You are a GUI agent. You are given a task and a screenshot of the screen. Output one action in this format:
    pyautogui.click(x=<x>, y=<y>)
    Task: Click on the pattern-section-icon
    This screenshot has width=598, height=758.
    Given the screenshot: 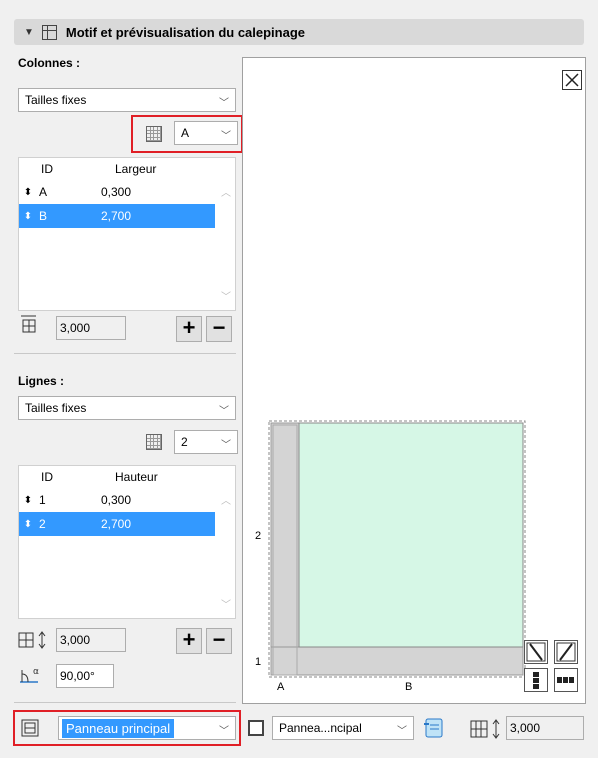 What is the action you would take?
    pyautogui.click(x=49, y=32)
    